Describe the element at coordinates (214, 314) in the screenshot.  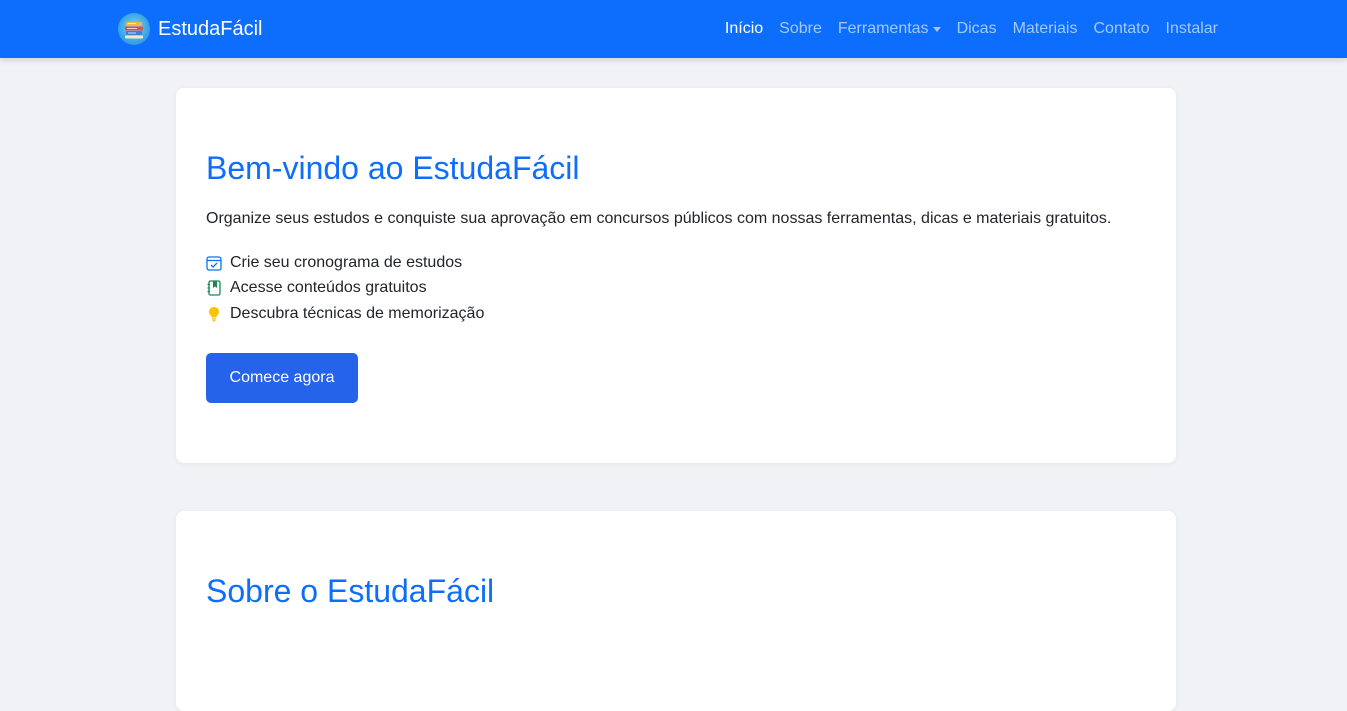
I see `lightbulb-icon` at that location.